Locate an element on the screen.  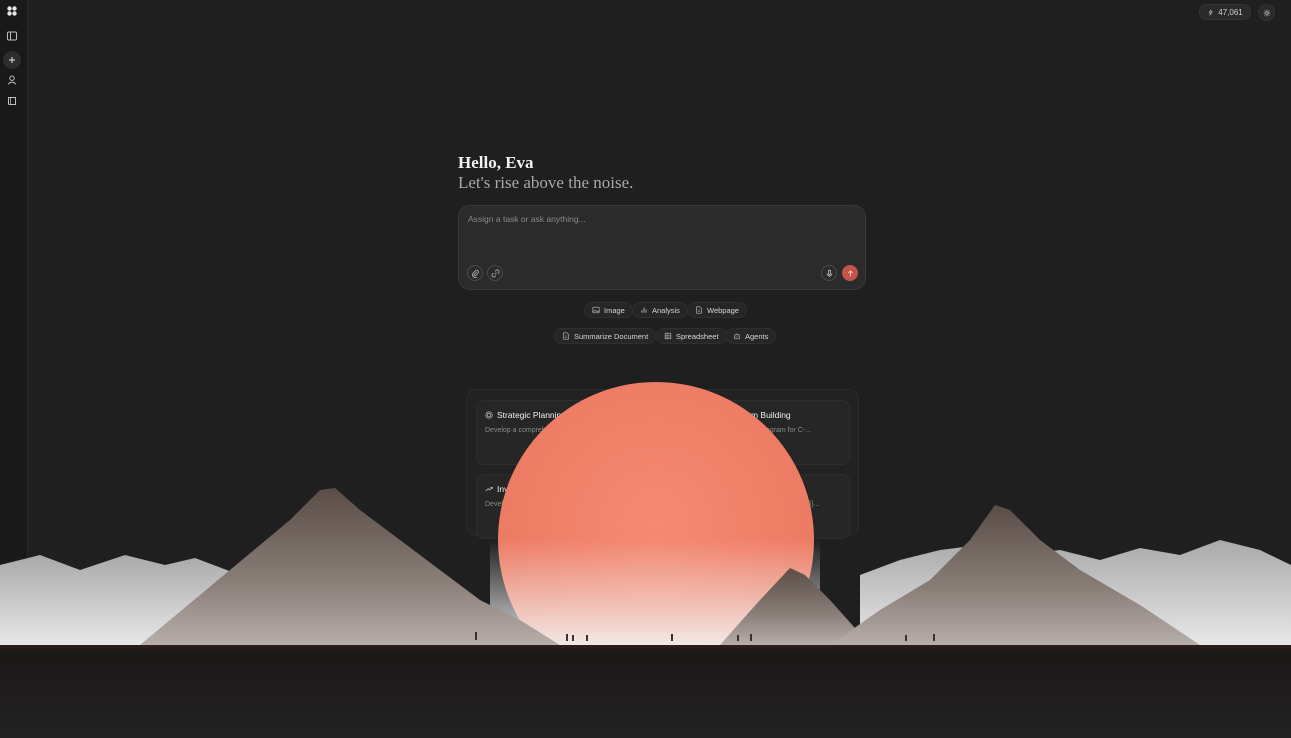
link-icon is located at coordinates (495, 273).